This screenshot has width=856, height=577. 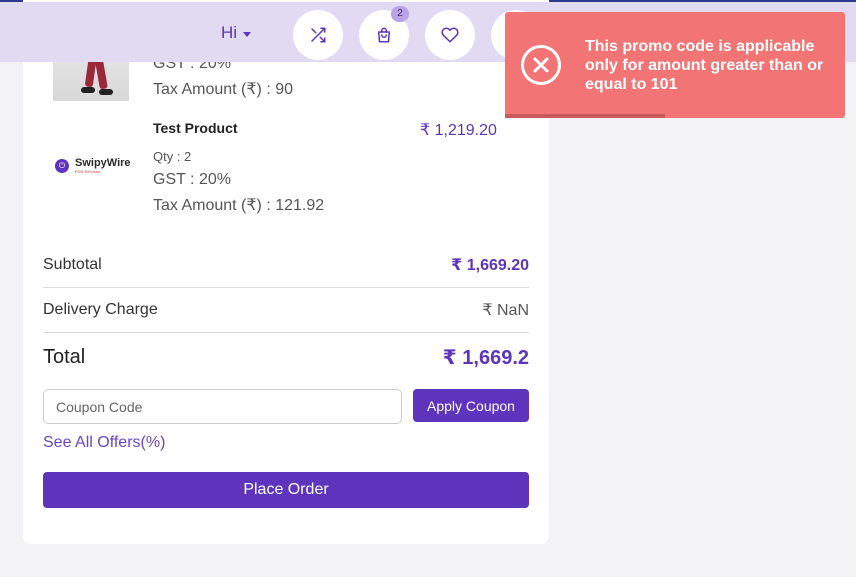 I want to click on total-value: ₹ 1,669.2, so click(x=485, y=358).